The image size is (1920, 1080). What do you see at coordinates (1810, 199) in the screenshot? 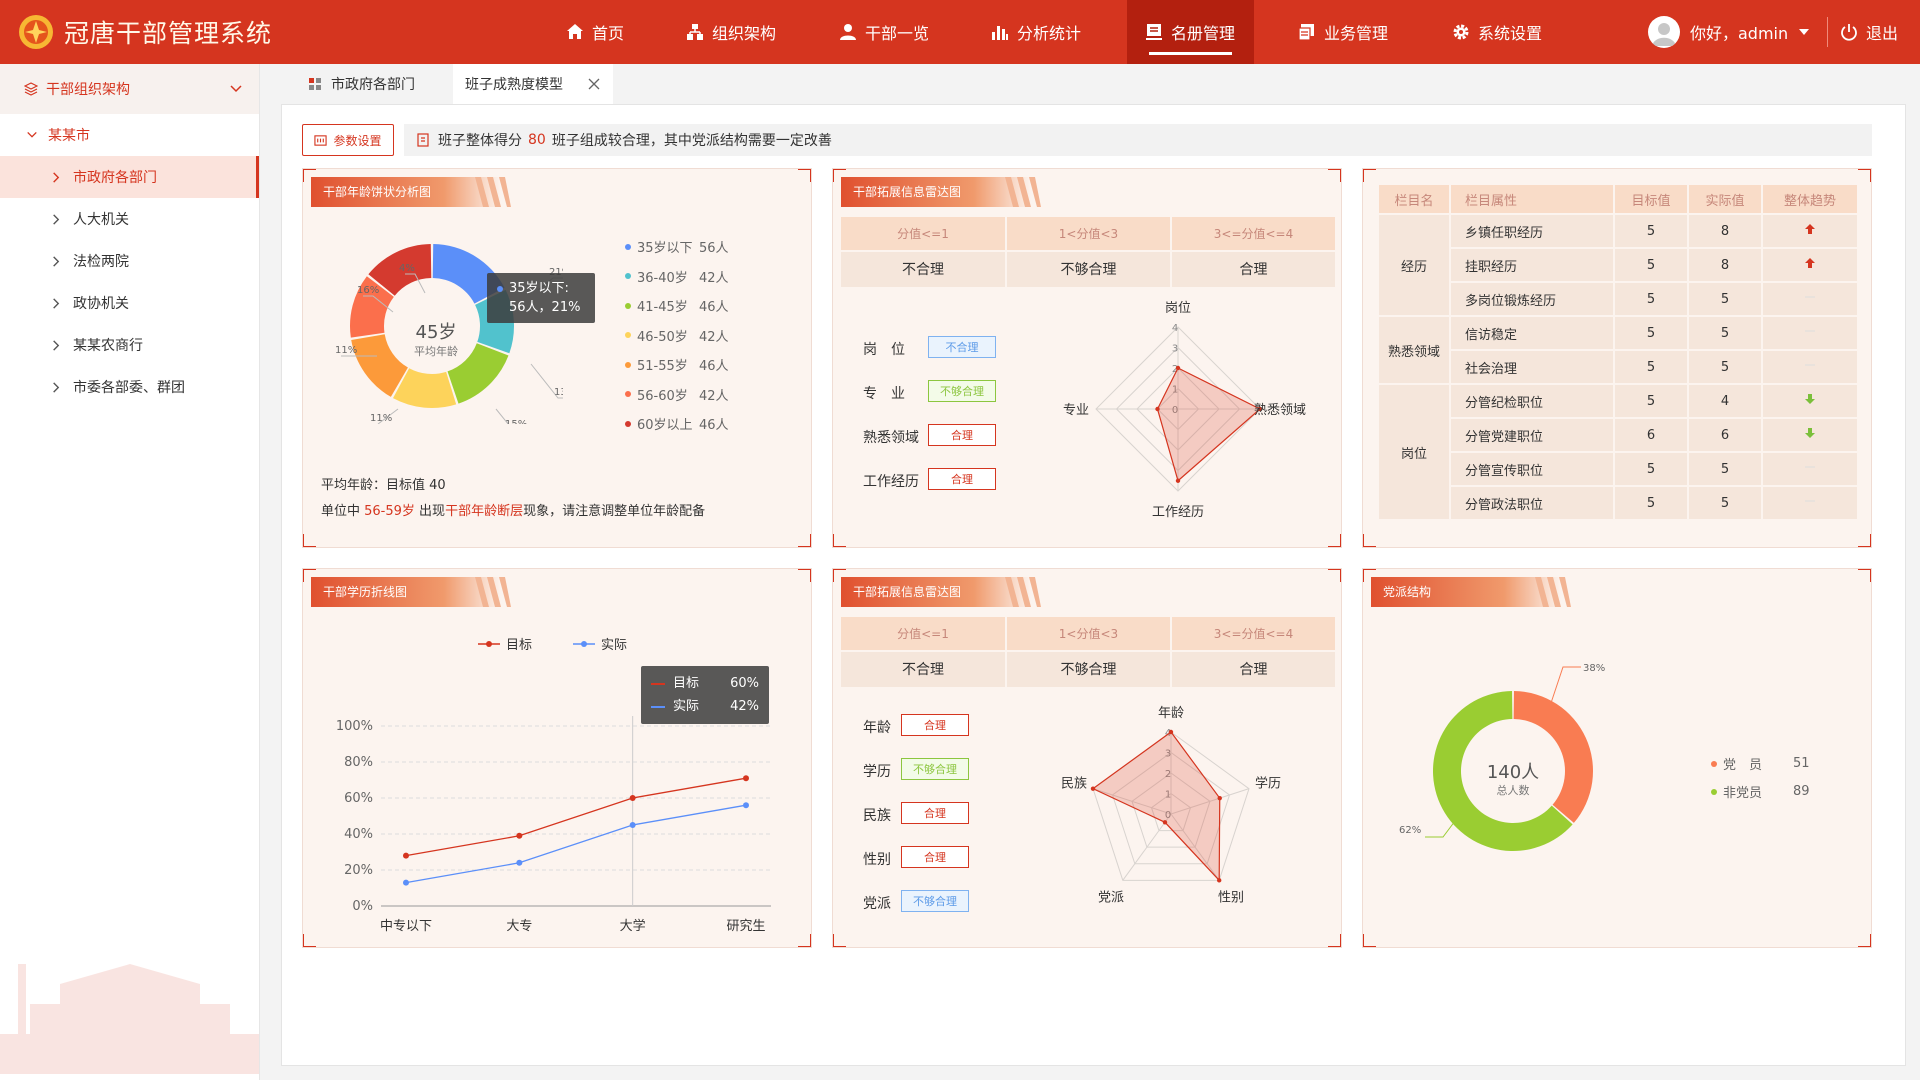
I see `table-header: 整体趋势` at bounding box center [1810, 199].